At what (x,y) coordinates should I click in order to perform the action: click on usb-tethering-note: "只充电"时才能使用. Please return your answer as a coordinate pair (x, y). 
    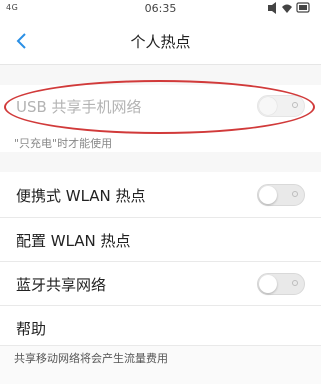
    Looking at the image, I should click on (63, 143).